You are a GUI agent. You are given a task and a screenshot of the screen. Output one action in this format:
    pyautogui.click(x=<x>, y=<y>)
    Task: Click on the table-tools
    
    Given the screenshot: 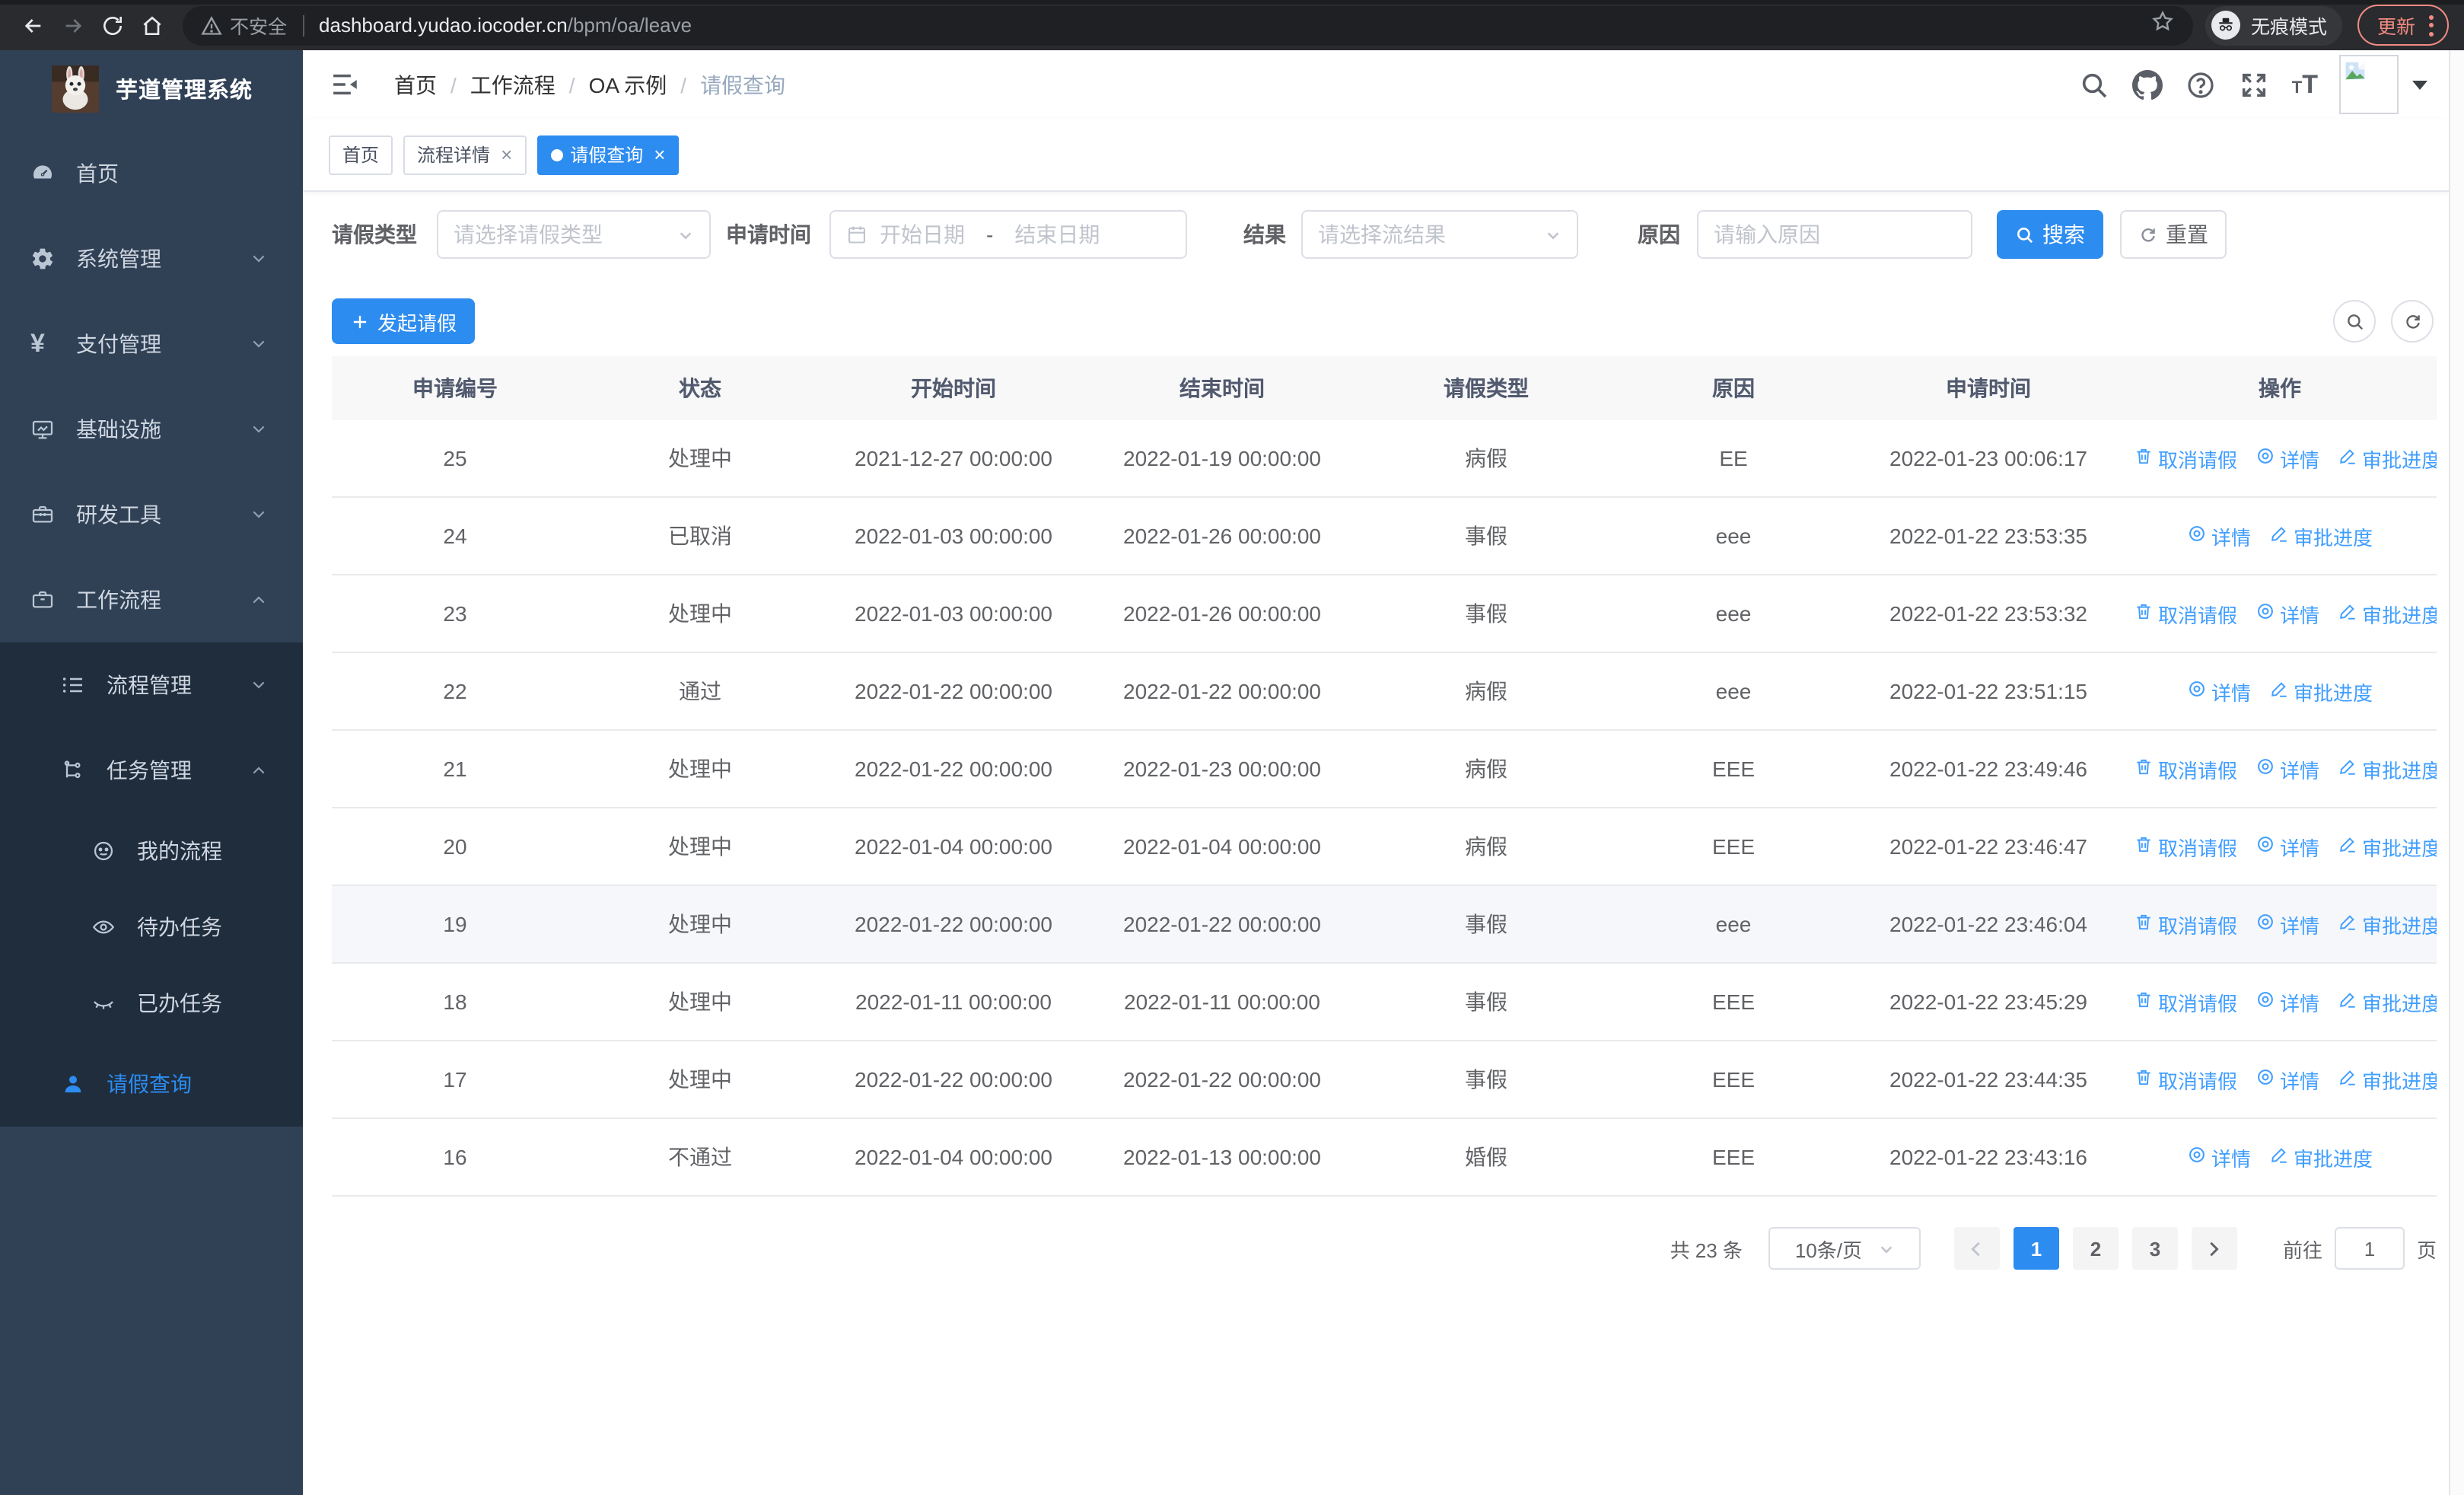 What is the action you would take?
    pyautogui.click(x=2383, y=322)
    